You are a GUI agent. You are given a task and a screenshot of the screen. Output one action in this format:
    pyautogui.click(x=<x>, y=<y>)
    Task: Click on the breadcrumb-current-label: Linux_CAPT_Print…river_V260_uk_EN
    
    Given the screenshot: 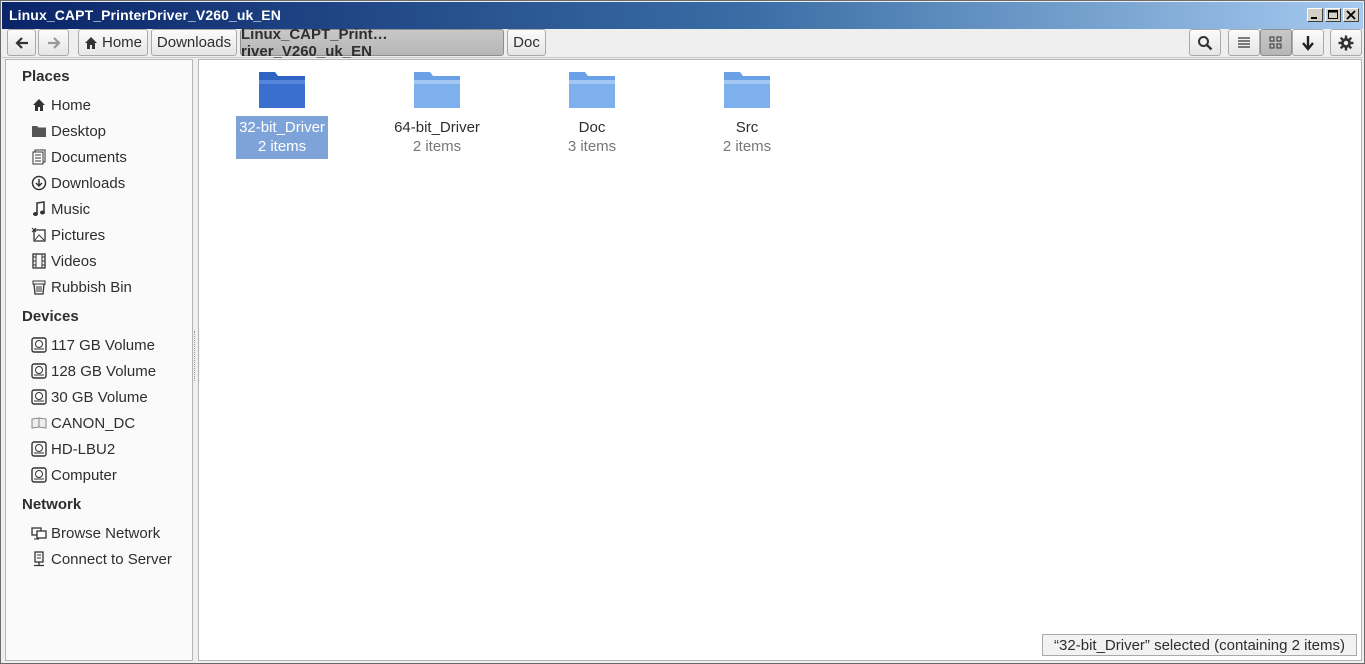 What is the action you would take?
    pyautogui.click(x=314, y=42)
    